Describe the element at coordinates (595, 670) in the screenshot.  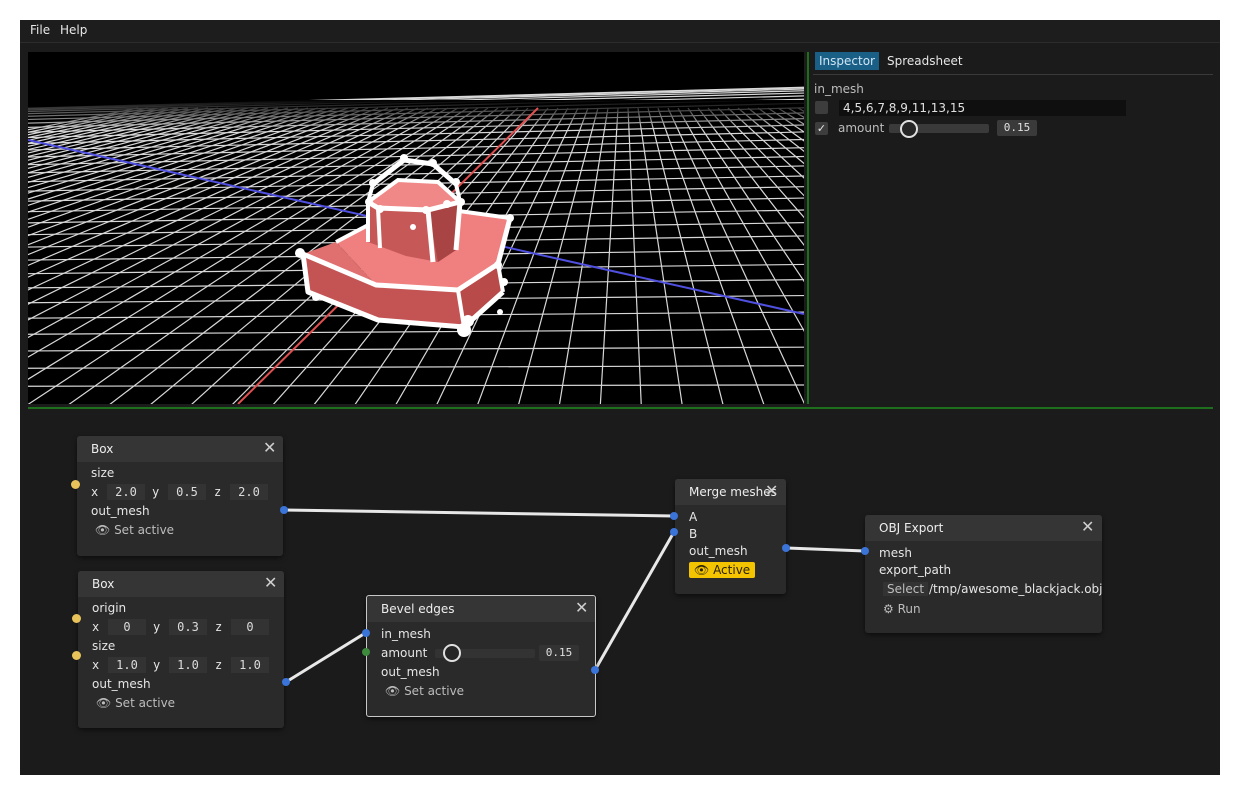
I see `bevel-out-port` at that location.